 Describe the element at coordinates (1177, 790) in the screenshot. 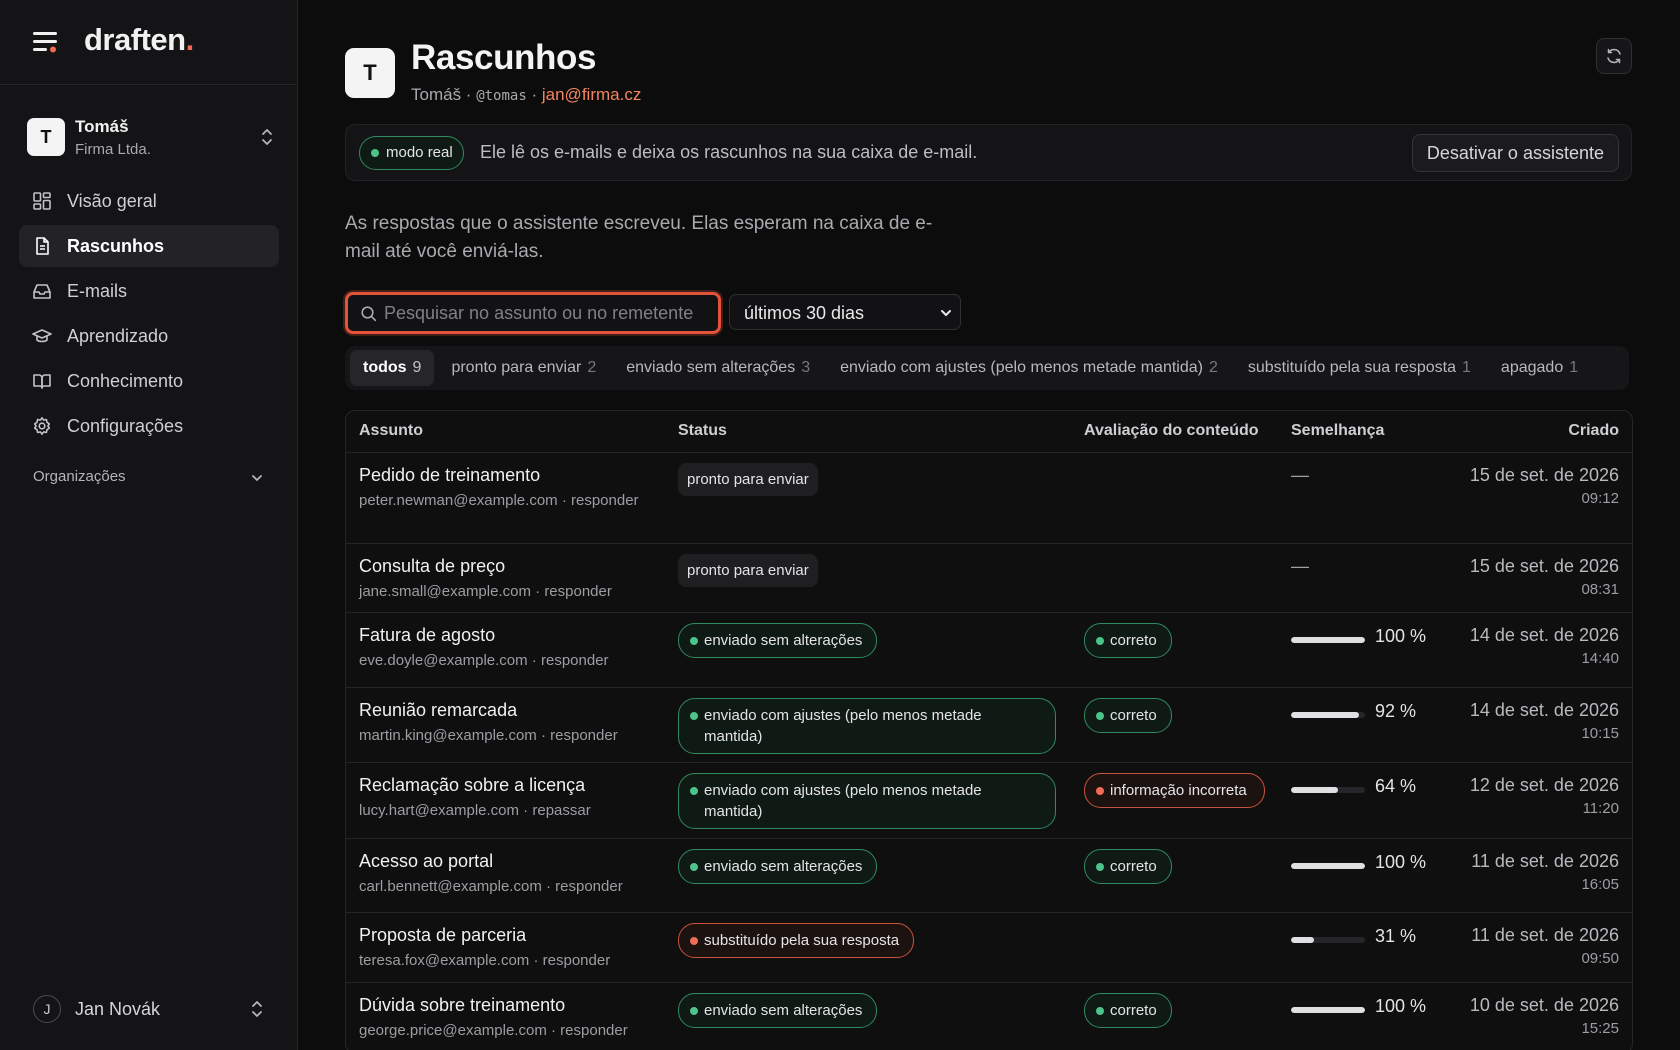

I see `evaluation-cell: informação incorreta` at that location.